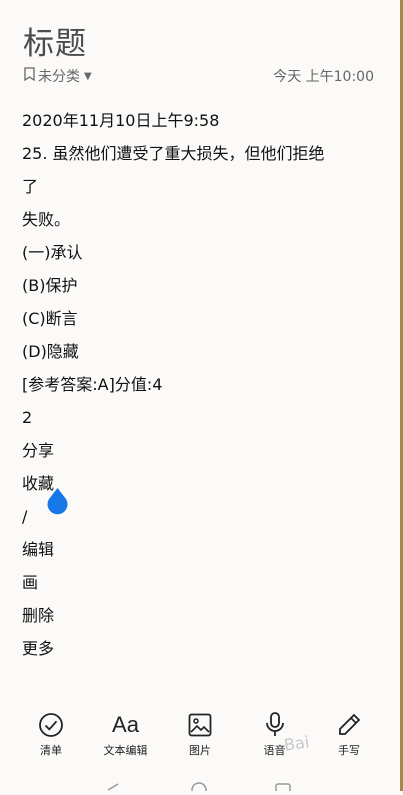 This screenshot has height=795, width=403. I want to click on category-label: 未分类, so click(59, 77).